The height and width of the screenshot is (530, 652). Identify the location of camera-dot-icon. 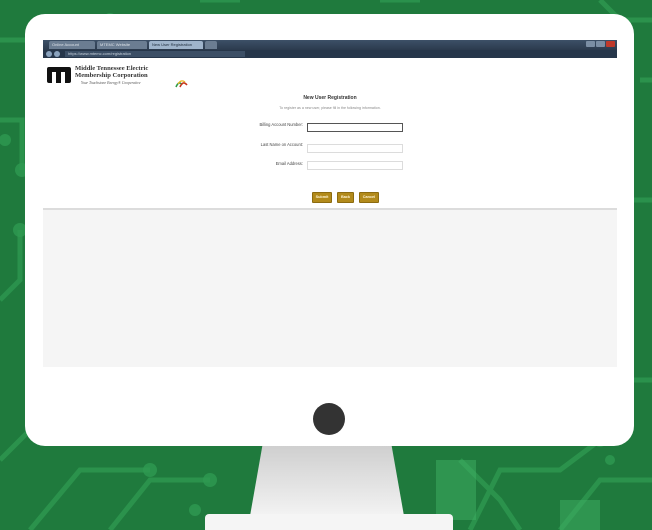
(329, 419).